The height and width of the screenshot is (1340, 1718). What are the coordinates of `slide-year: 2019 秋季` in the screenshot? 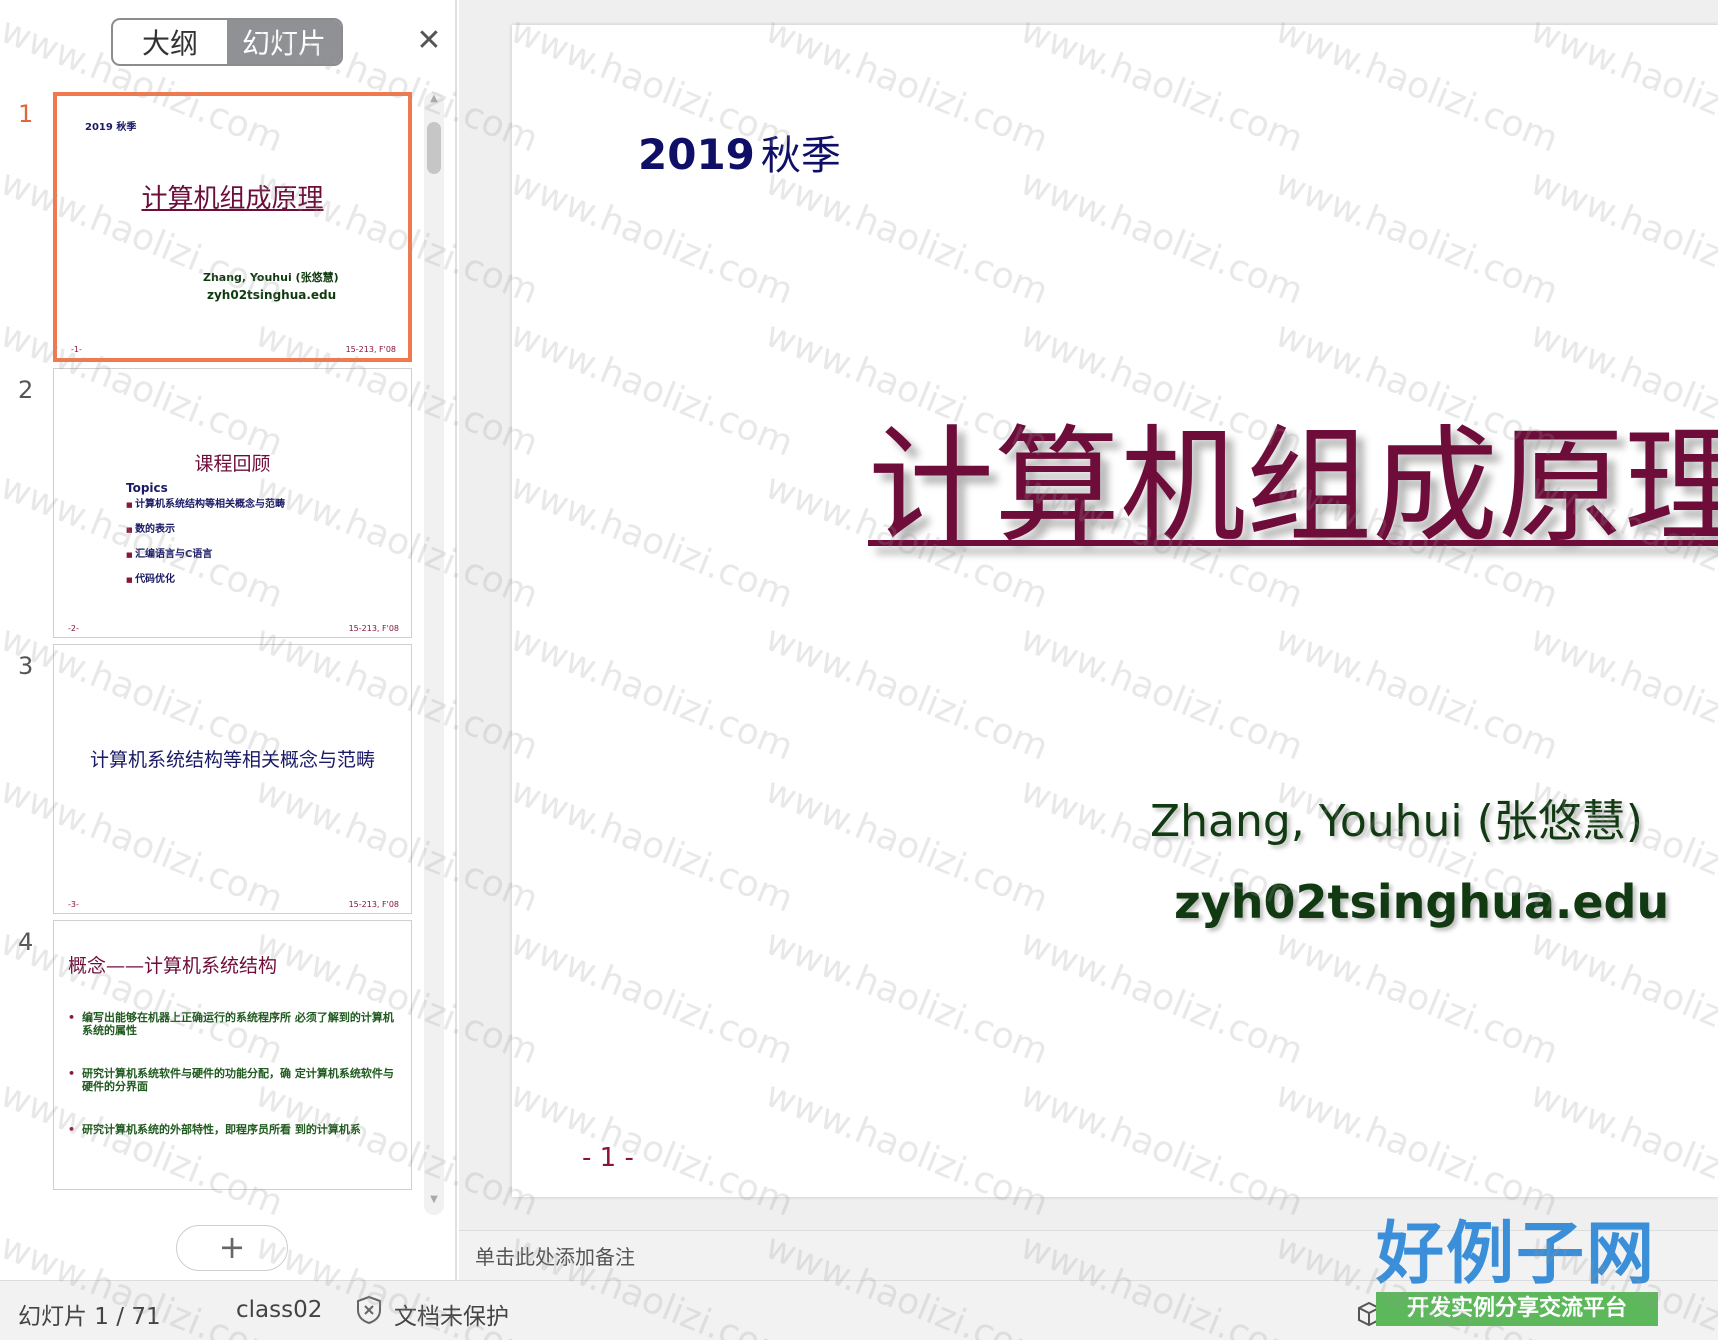 It's located at (739, 152).